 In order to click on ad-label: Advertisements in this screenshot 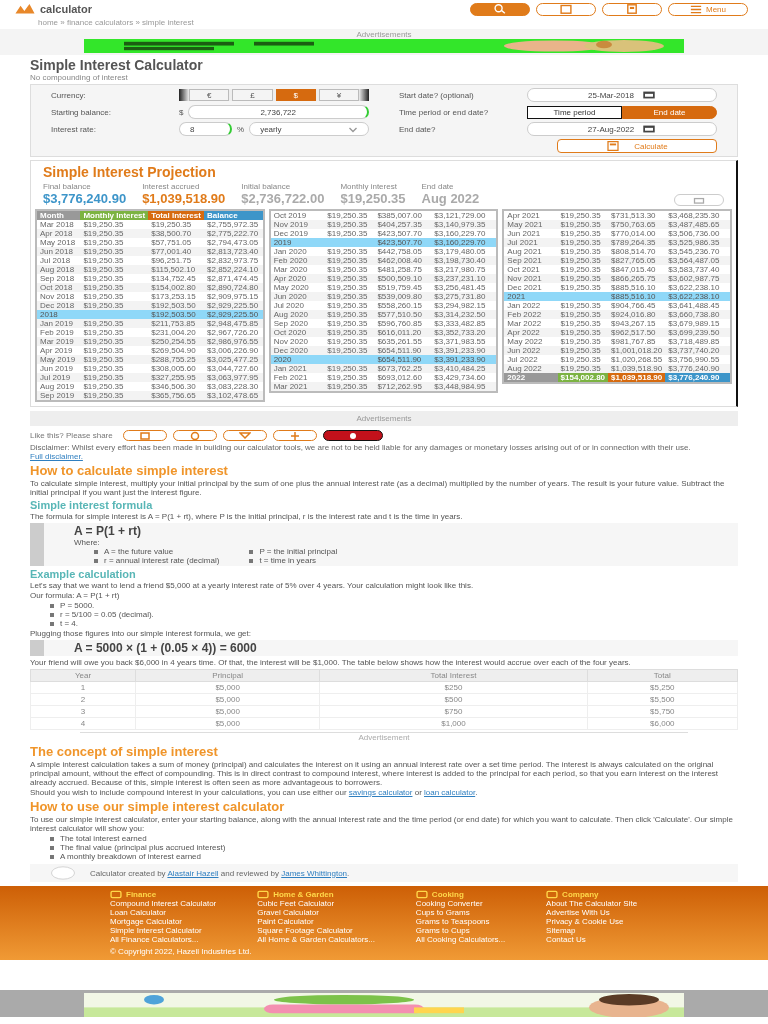, I will do `click(384, 34)`.